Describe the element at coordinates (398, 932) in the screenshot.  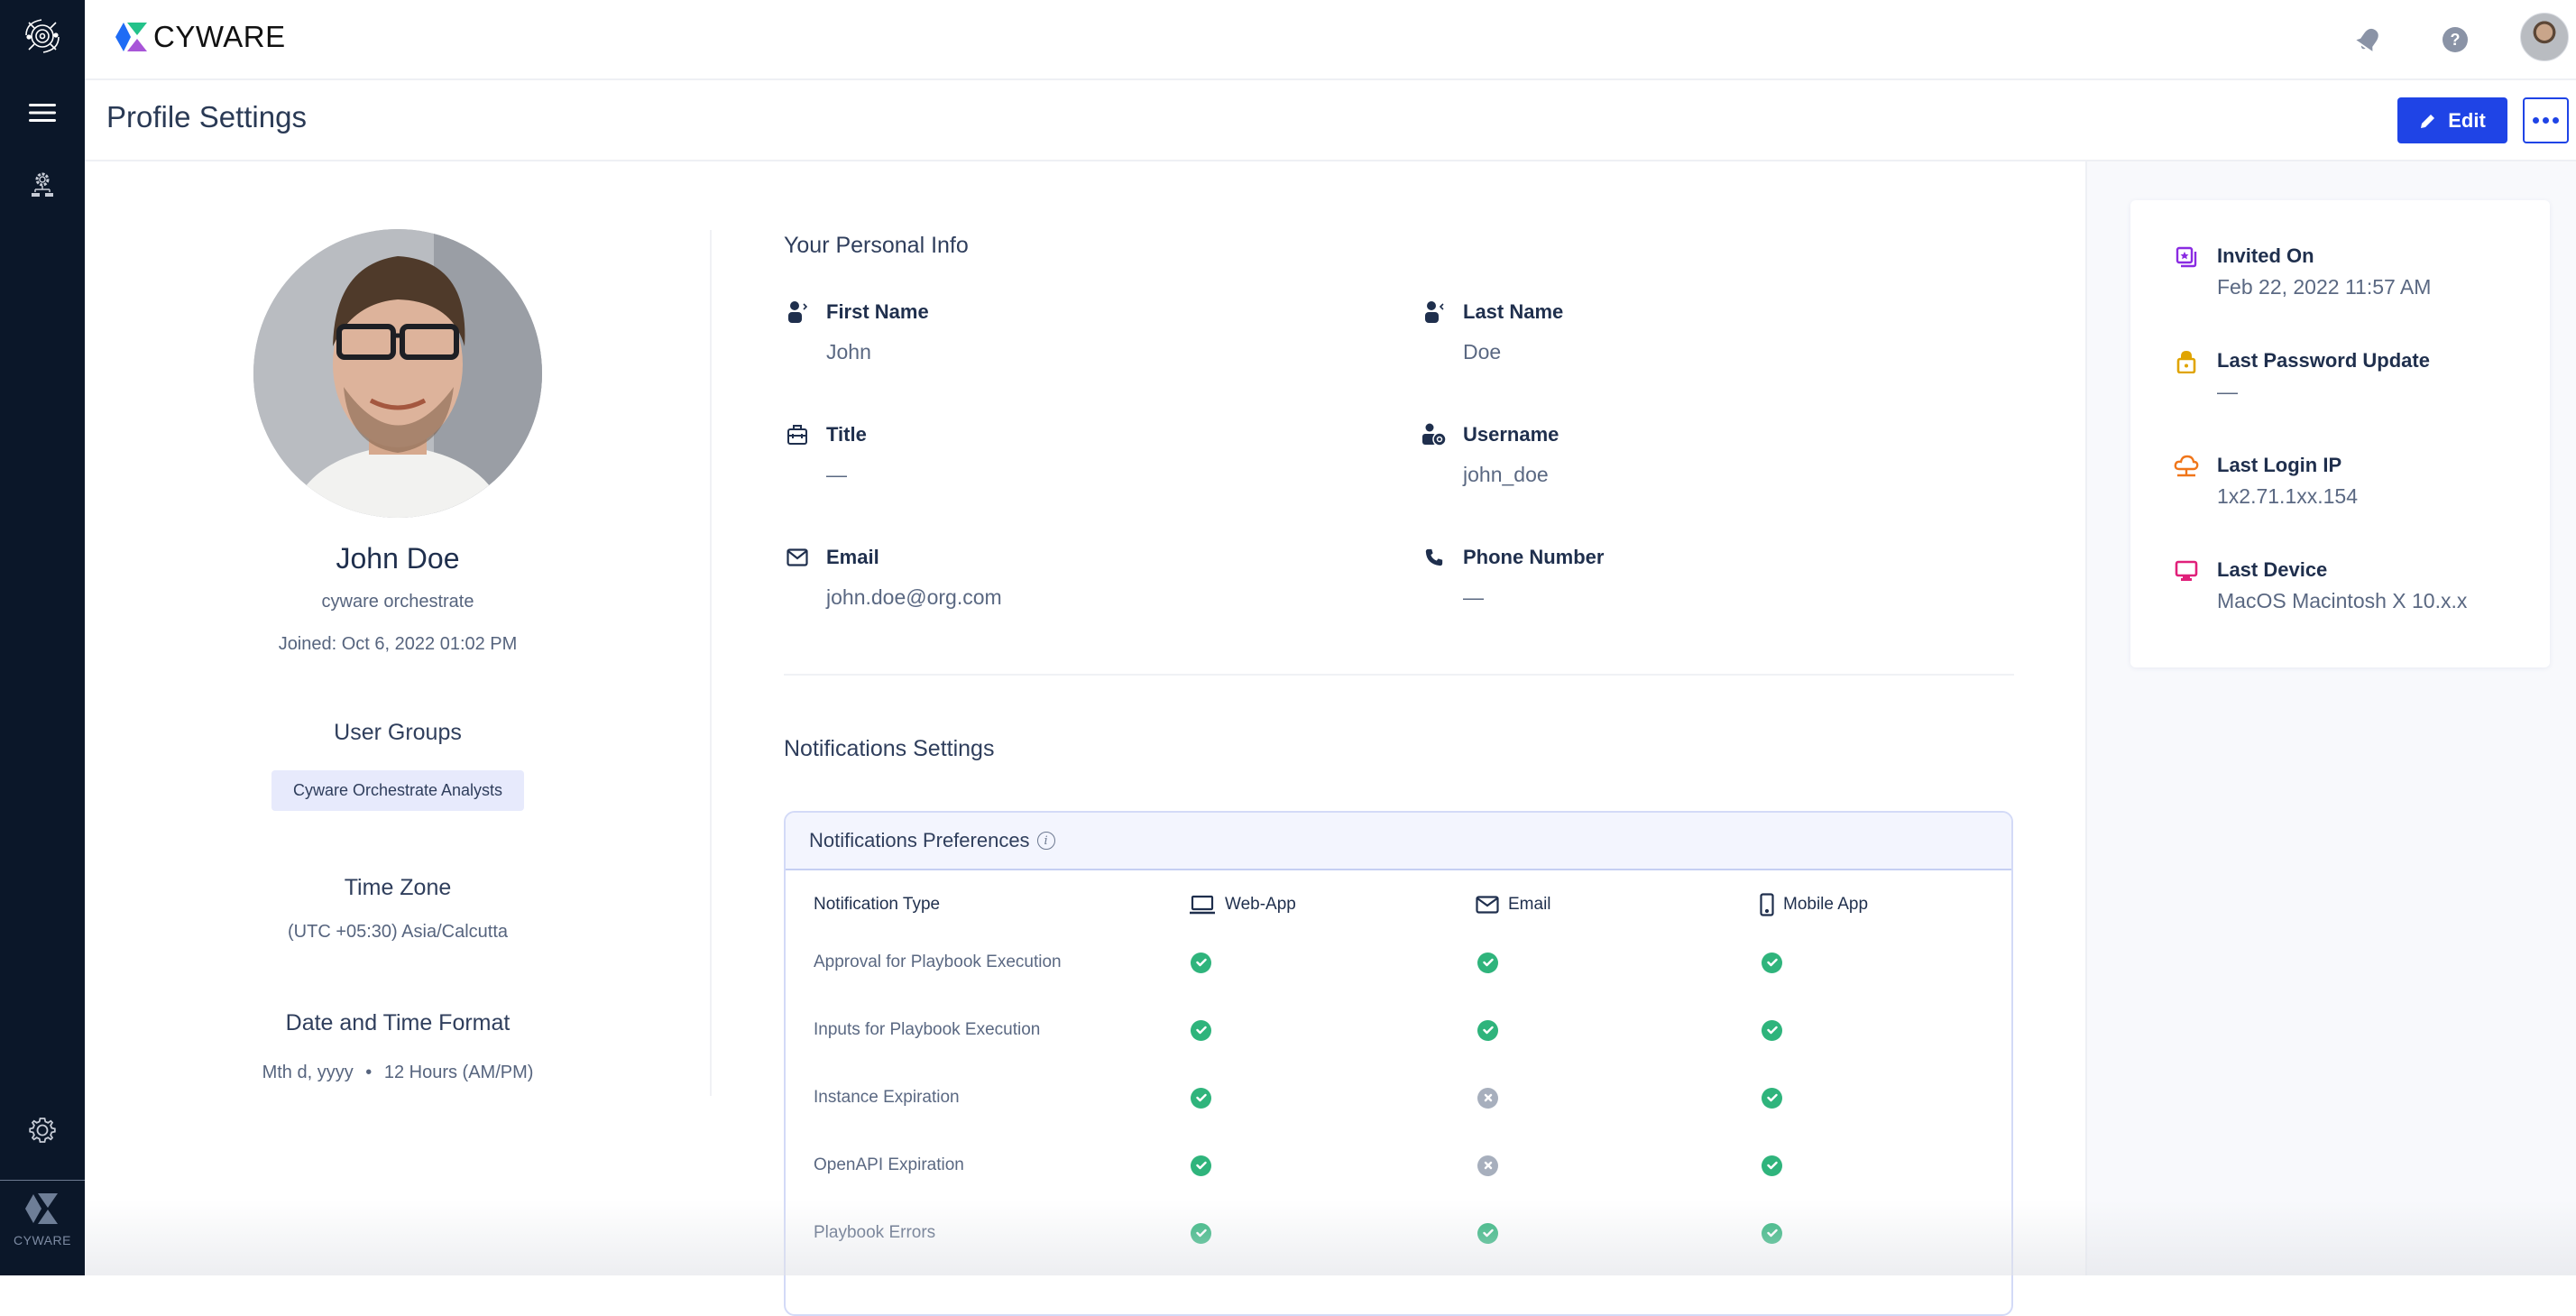
I see `time-zone-value: (UTC +05:30) Asia/Calcutta` at that location.